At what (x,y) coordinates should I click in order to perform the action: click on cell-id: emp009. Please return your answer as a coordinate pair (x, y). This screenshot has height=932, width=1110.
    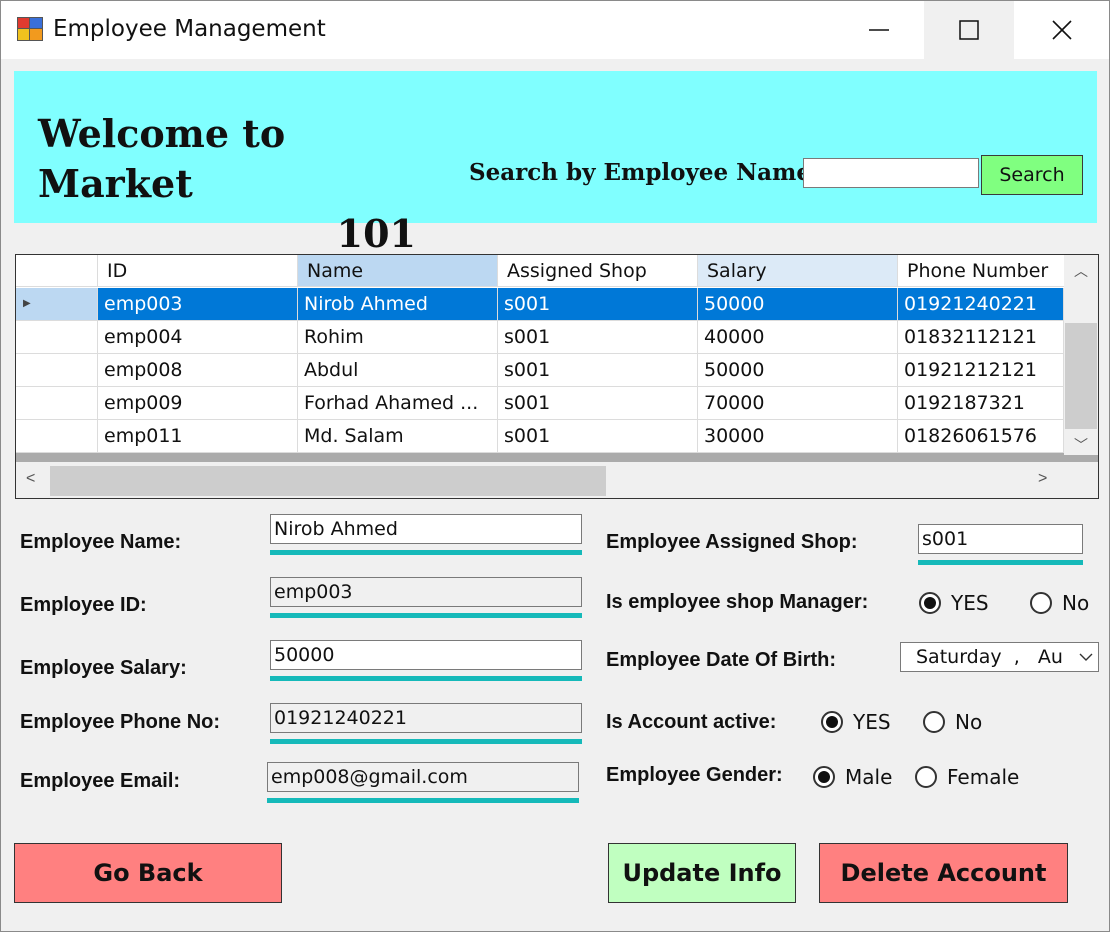
    Looking at the image, I should click on (198, 403).